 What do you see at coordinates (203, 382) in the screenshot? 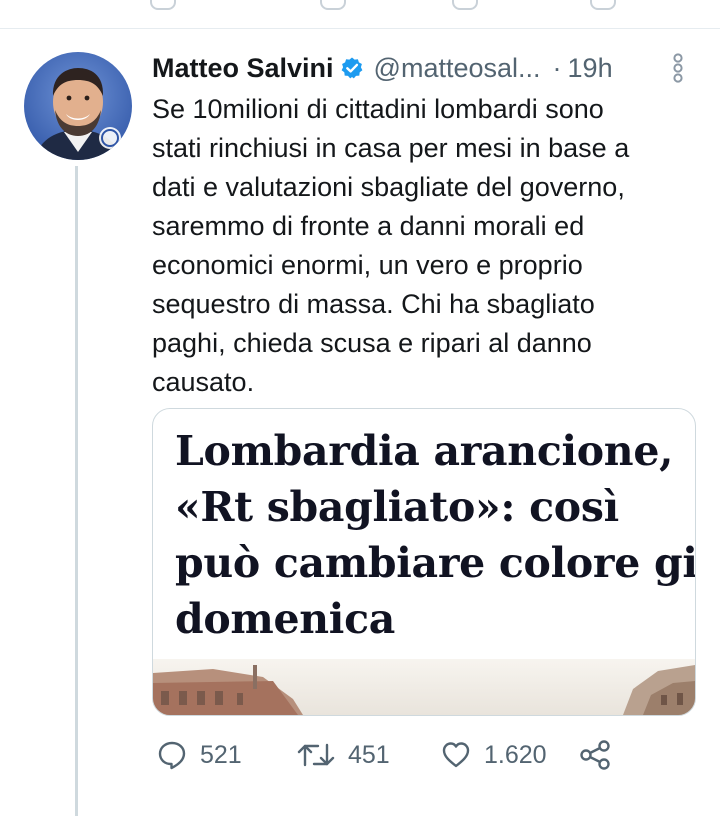
I see `tweet-text-line: causato.` at bounding box center [203, 382].